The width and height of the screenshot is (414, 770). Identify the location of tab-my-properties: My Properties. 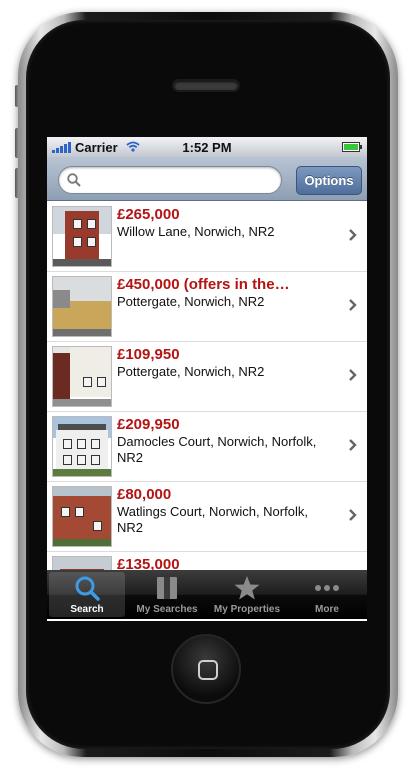
(247, 594).